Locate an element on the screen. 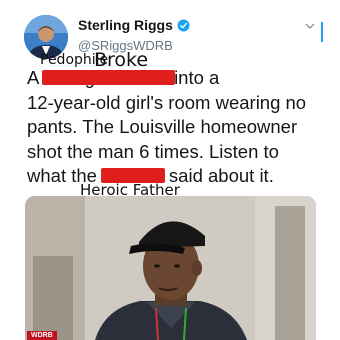 The width and height of the screenshot is (340, 340). tweet-prefix: A is located at coordinates (35, 77).